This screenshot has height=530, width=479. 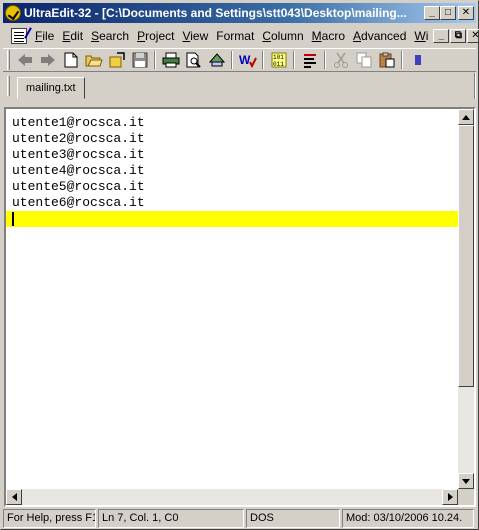 What do you see at coordinates (475, 86) in the screenshot?
I see `tabstrip-divider` at bounding box center [475, 86].